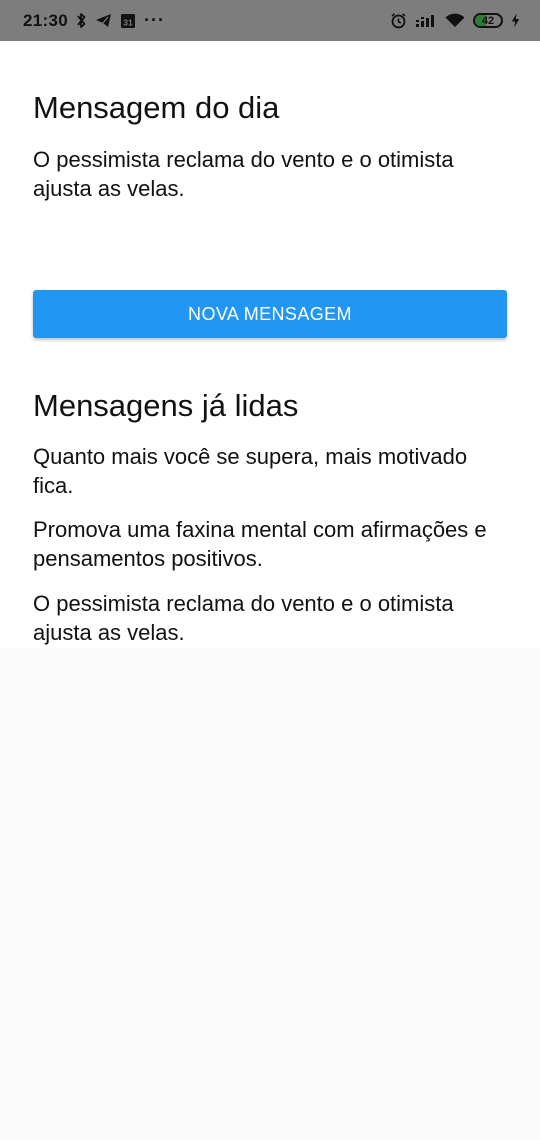  Describe the element at coordinates (128, 23) in the screenshot. I see `calendar-day: 31` at that location.